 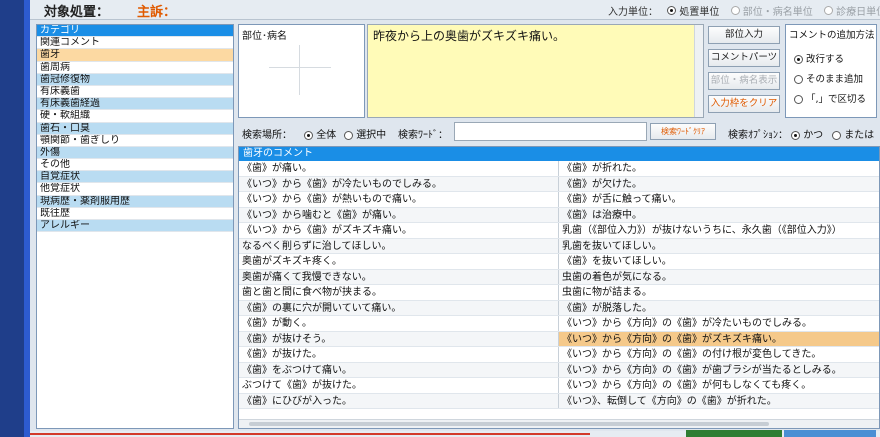 What do you see at coordinates (719, 246) in the screenshot?
I see `table-cell: 乳歯を抜いてほしい。` at bounding box center [719, 246].